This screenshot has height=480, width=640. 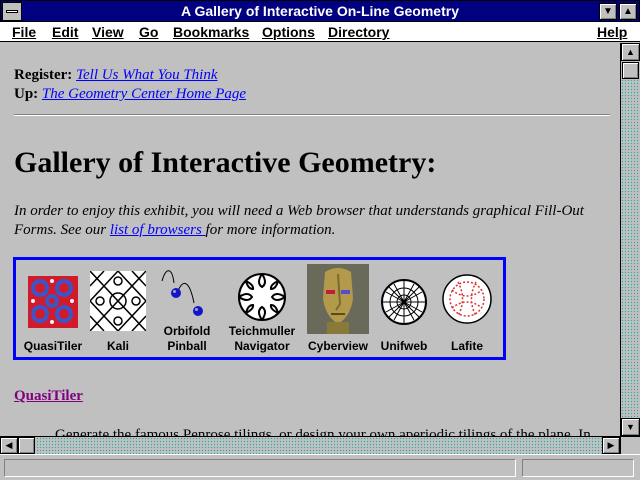 I want to click on status-bar, so click(x=320, y=467).